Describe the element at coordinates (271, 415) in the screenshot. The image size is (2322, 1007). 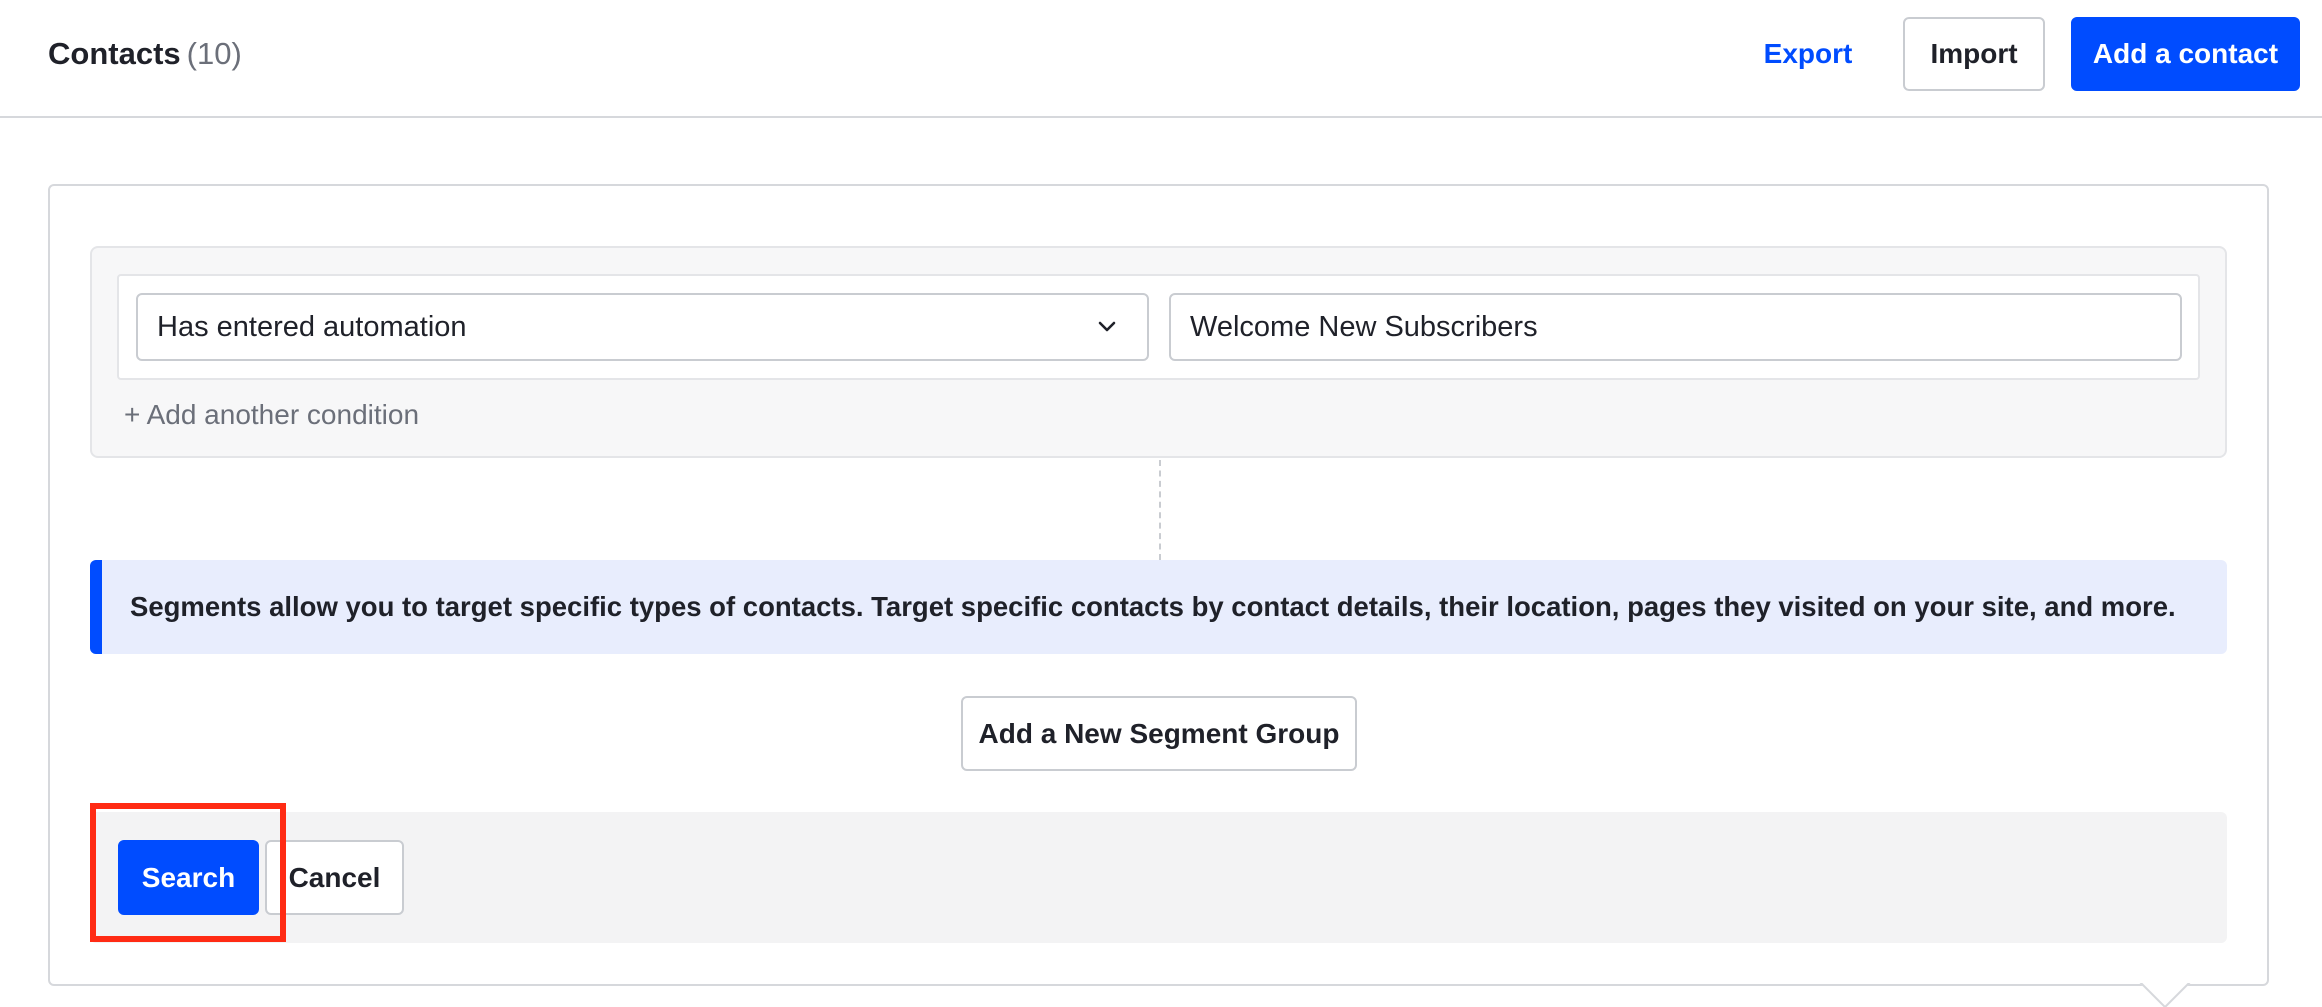
I see `add-another-condition-link: + Add another condition` at that location.